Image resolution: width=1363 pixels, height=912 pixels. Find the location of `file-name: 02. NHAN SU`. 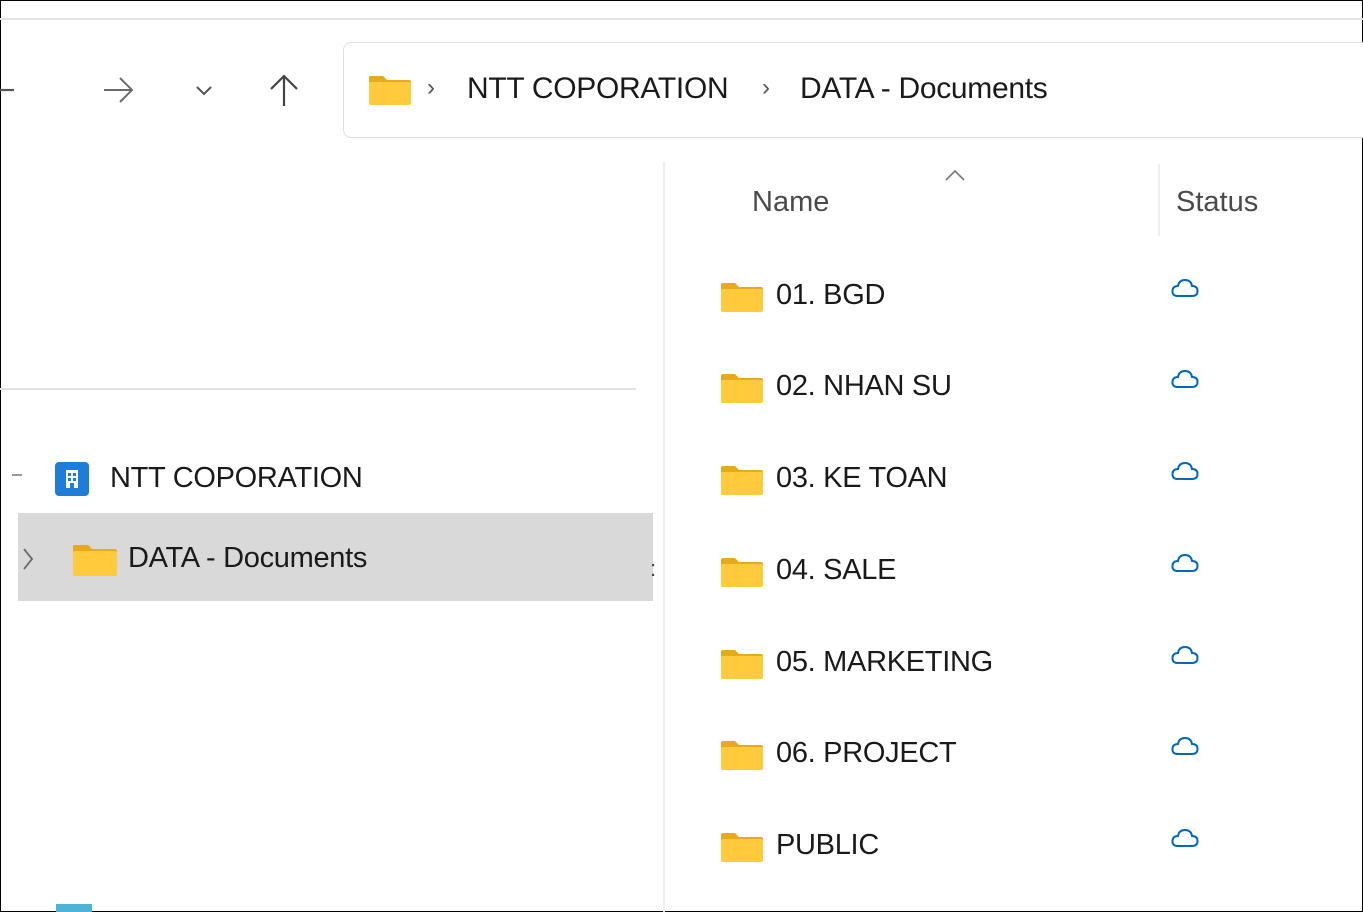

file-name: 02. NHAN SU is located at coordinates (864, 386).